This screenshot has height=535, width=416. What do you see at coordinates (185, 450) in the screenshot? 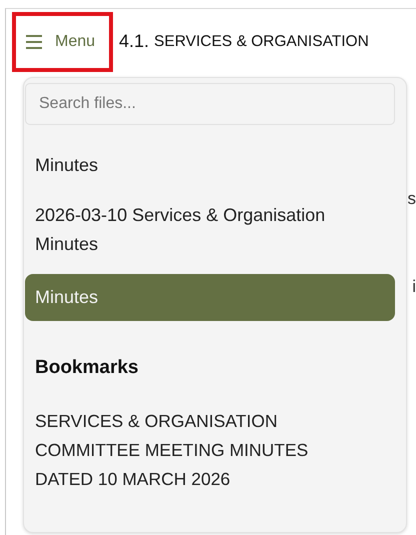
I see `bookmark-link: SERVICES & ORGANISATION COMMITTEE MEETING MINUTES DATED 10 MARCH 2026` at bounding box center [185, 450].